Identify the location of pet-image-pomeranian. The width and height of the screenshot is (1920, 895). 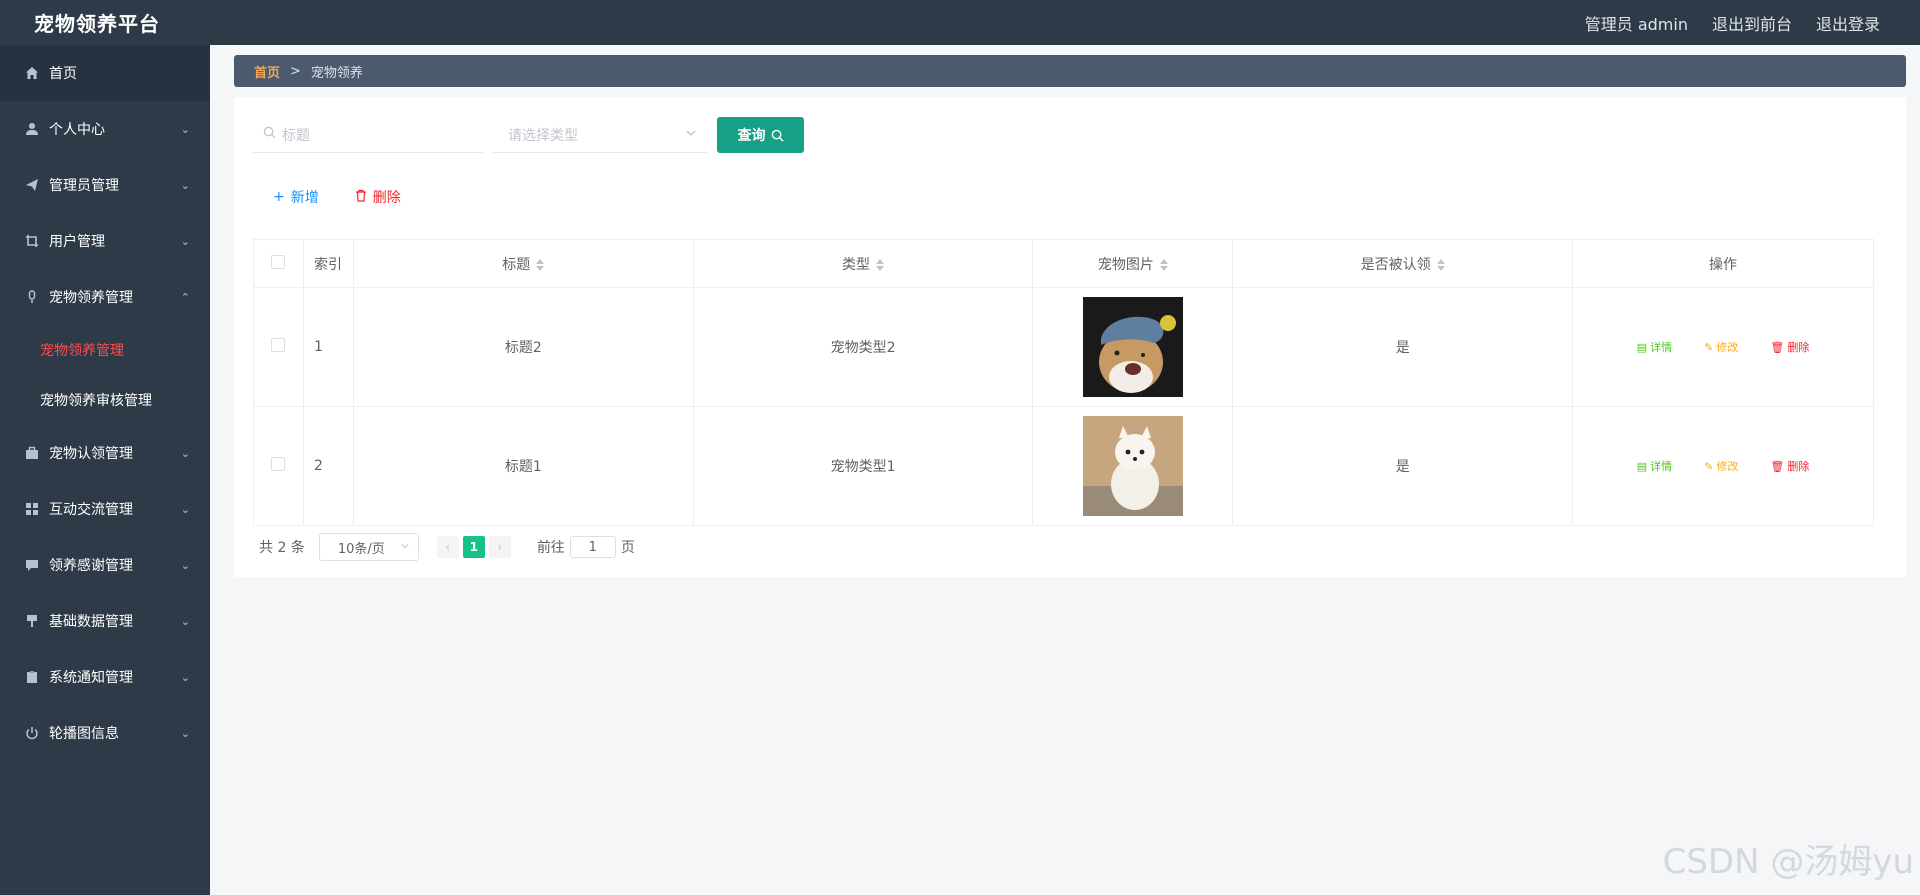
(1132, 466).